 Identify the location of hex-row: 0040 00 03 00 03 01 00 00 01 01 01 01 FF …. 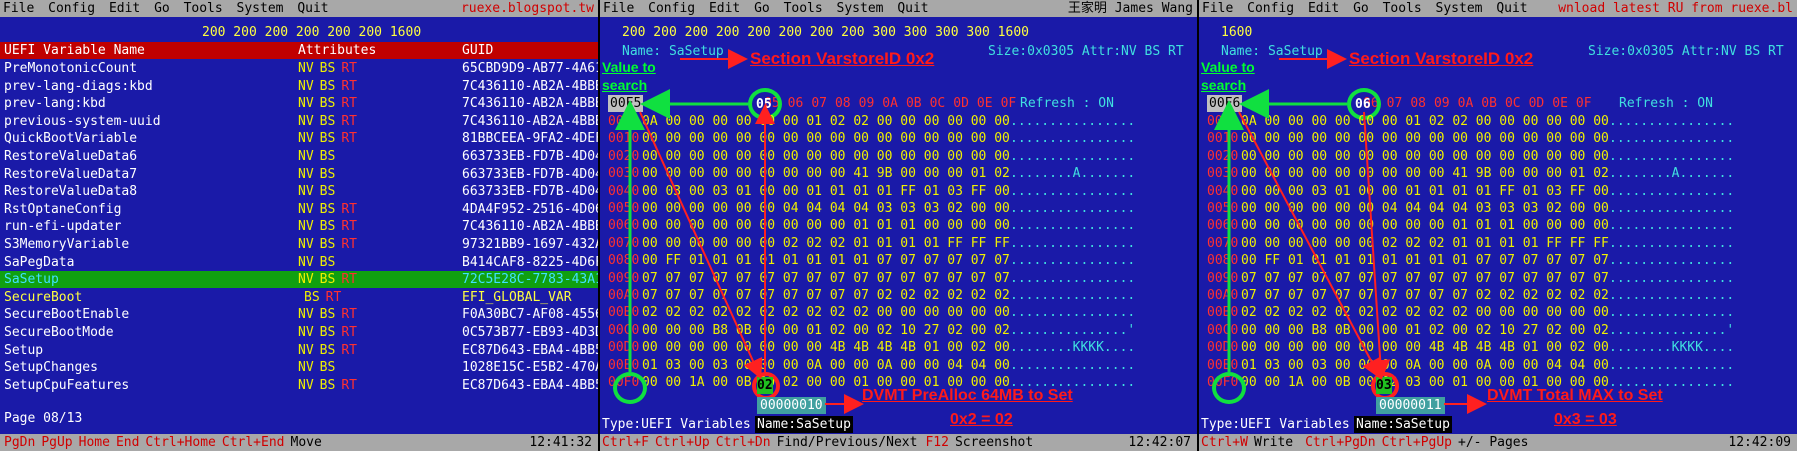
(898, 191).